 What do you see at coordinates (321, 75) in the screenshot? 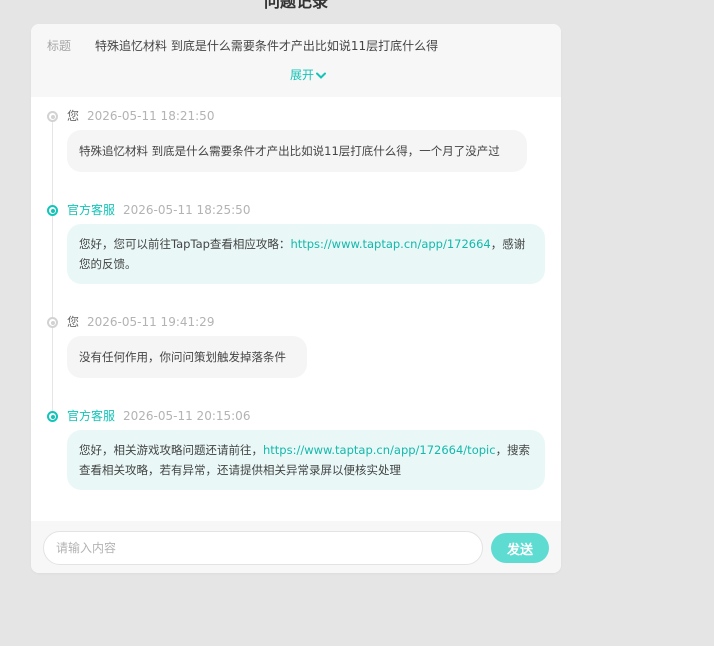
I see `chevron-down-icon` at bounding box center [321, 75].